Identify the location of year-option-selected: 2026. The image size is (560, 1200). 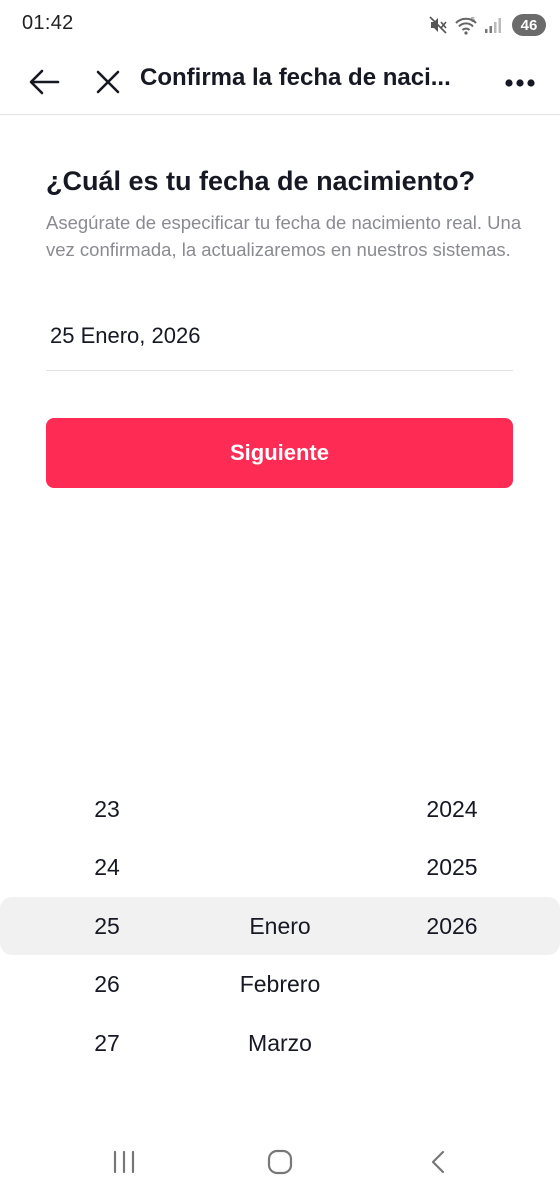
(452, 926).